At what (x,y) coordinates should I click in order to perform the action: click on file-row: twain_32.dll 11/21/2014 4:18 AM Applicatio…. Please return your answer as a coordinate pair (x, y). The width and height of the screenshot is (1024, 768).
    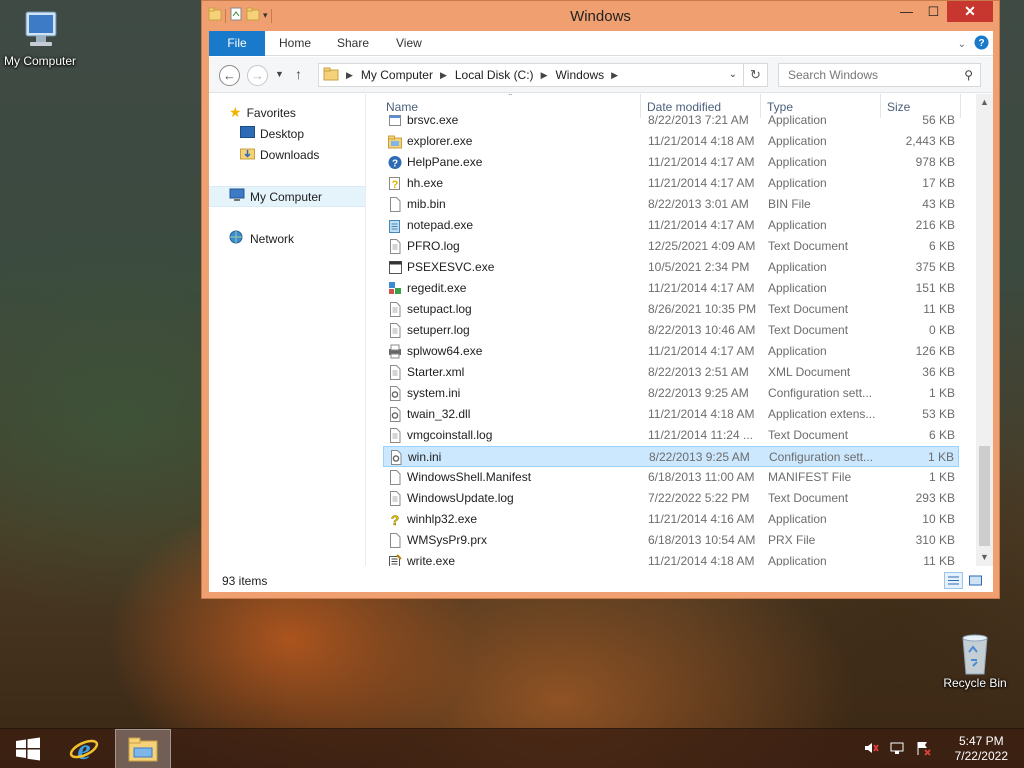
    Looking at the image, I should click on (671, 414).